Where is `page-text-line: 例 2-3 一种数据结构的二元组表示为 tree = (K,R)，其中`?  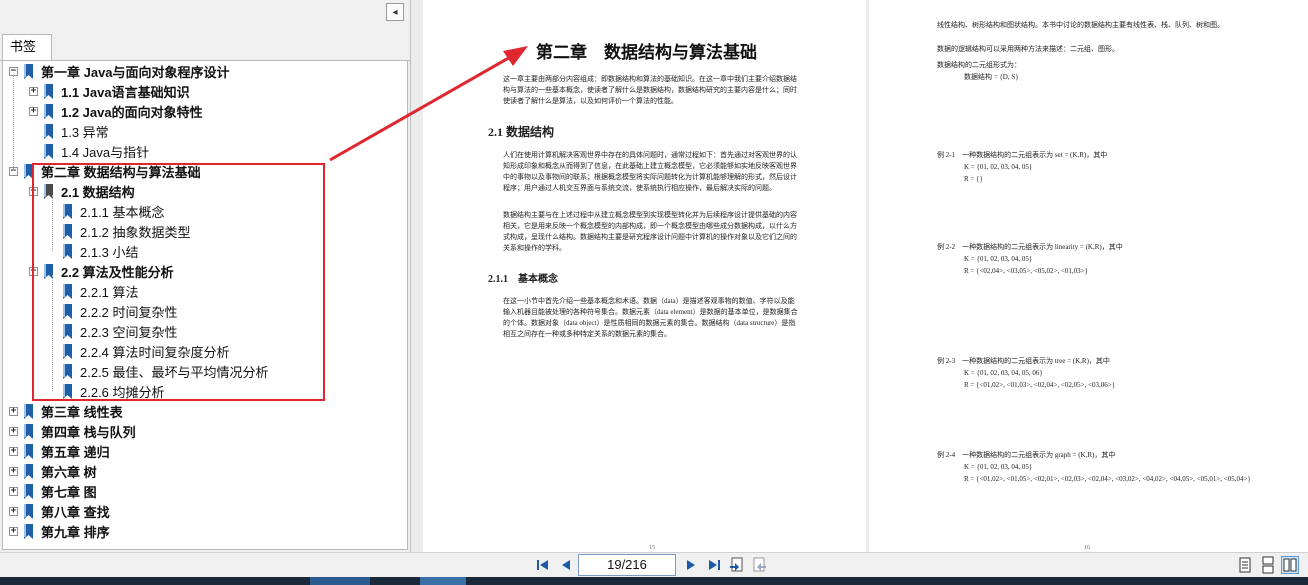 page-text-line: 例 2-3 一种数据结构的二元组表示为 tree = (K,R)，其中 is located at coordinates (1023, 361).